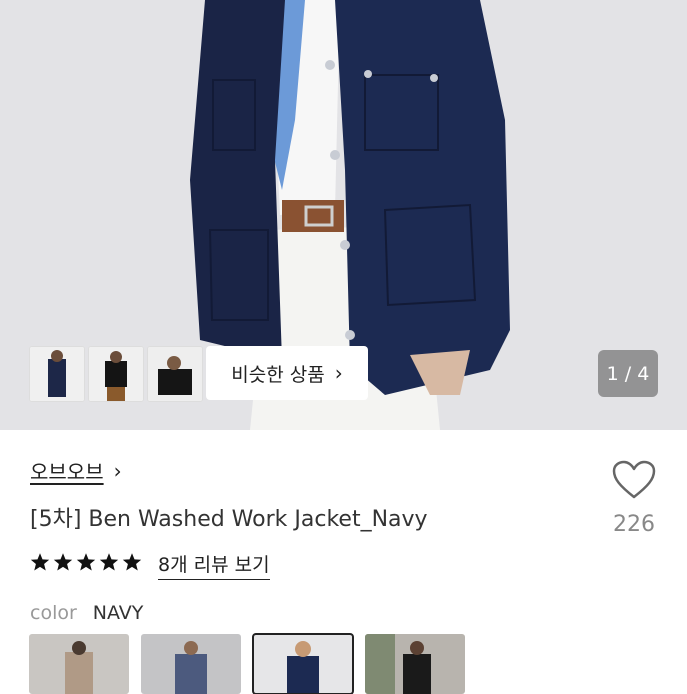 The image size is (687, 694). I want to click on similar-products-button: 비슷한 상품 ›, so click(287, 373).